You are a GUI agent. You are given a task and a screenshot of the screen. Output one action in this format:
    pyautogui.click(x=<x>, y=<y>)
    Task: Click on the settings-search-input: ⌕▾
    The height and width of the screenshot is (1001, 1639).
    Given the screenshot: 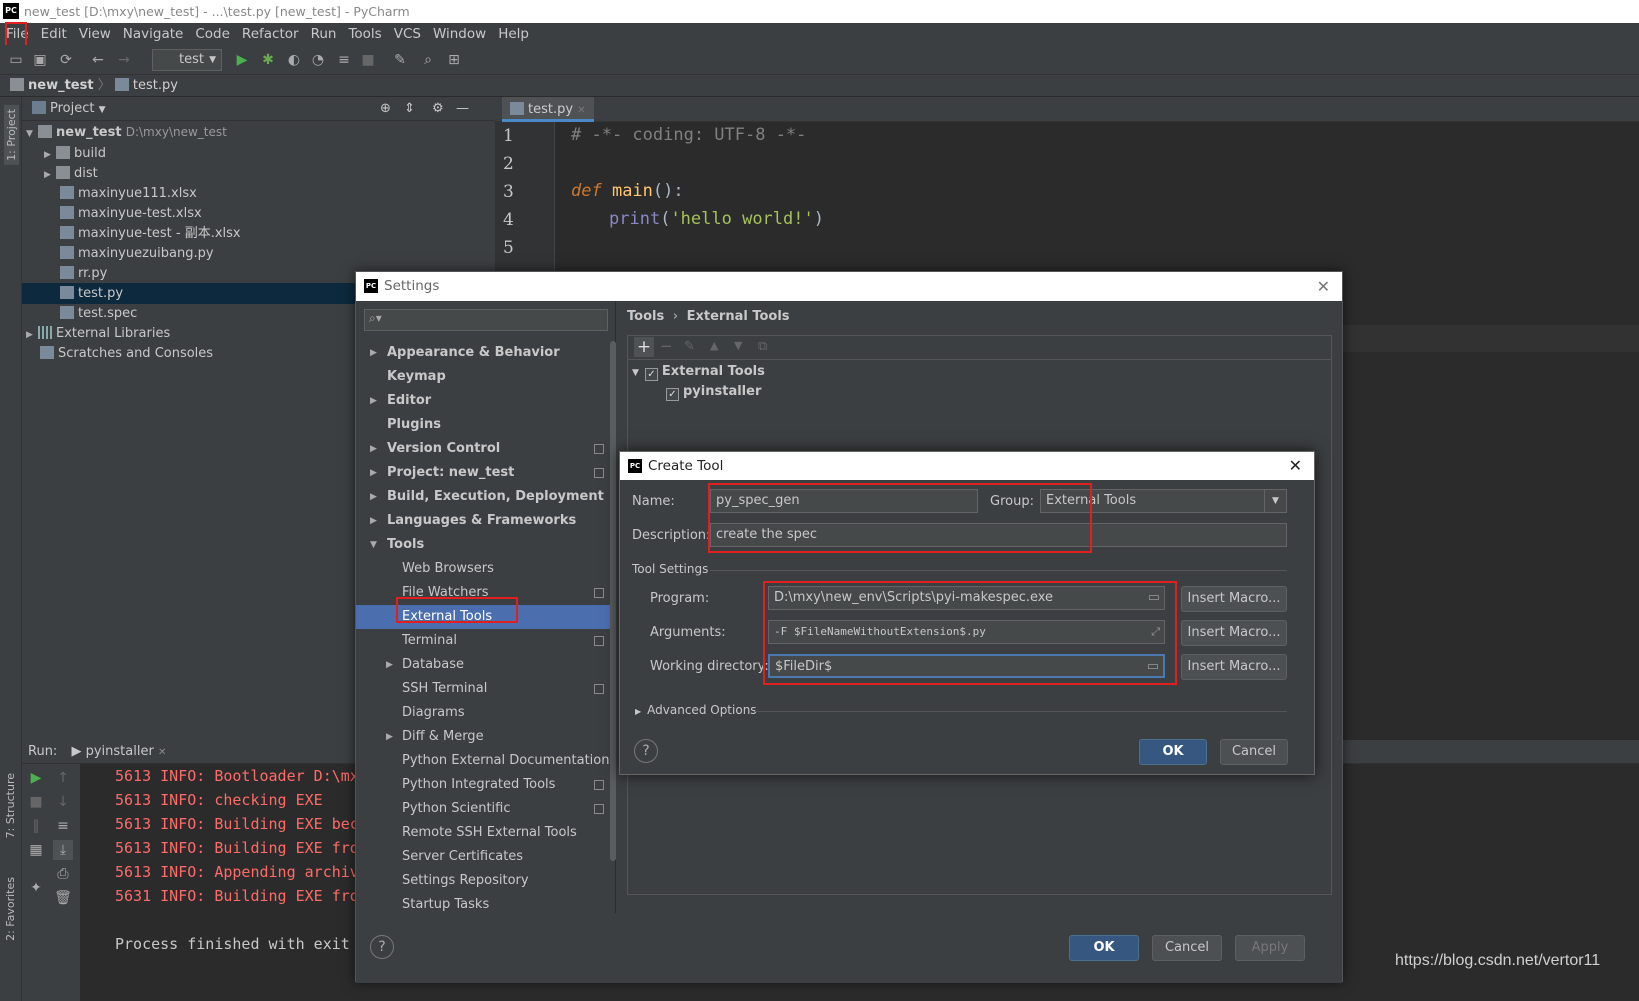 What is the action you would take?
    pyautogui.click(x=486, y=320)
    